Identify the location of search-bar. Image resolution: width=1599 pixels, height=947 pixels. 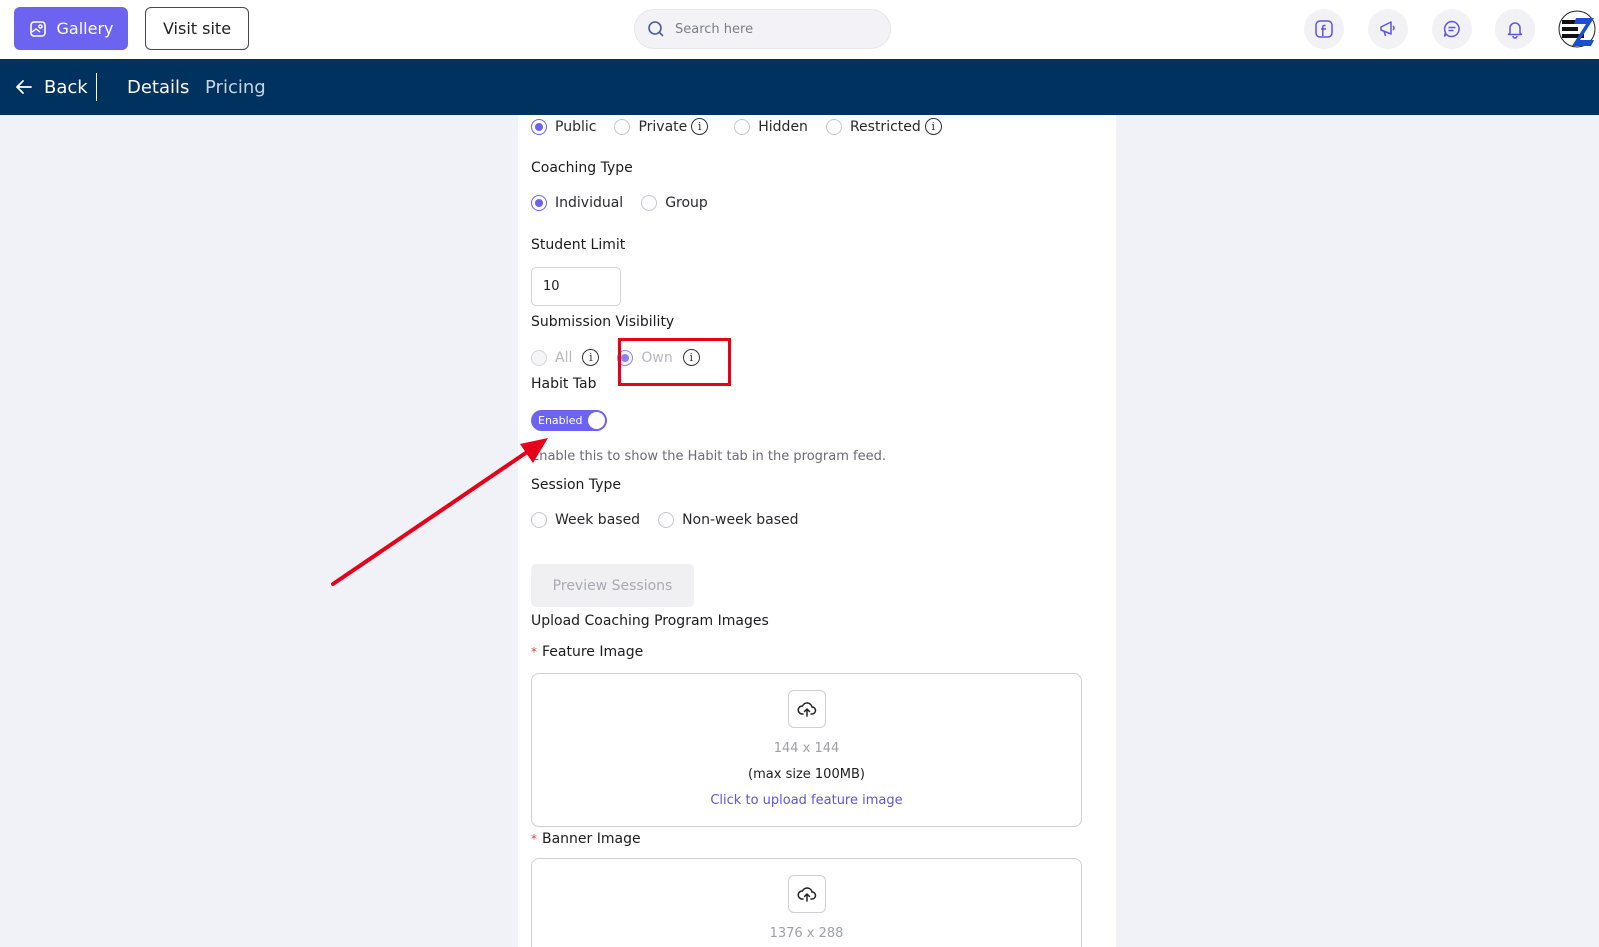
(762, 29).